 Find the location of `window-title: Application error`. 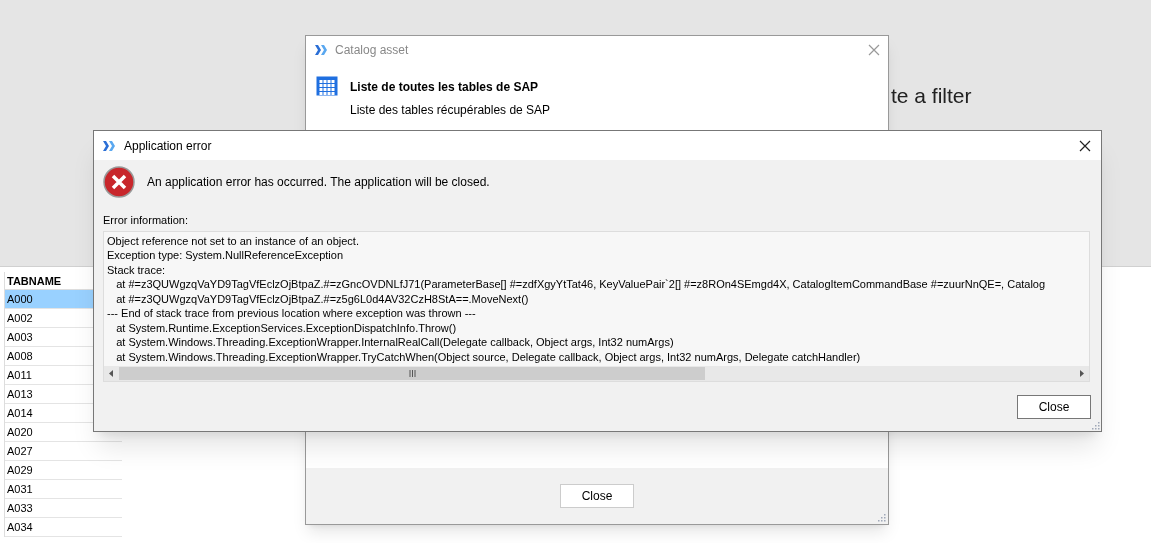

window-title: Application error is located at coordinates (168, 146).